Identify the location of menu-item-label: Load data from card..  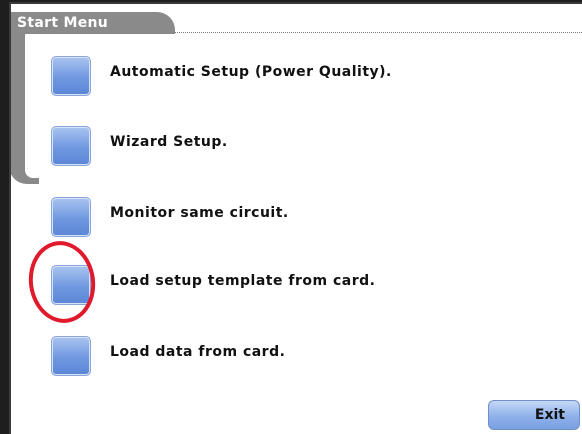
(198, 352).